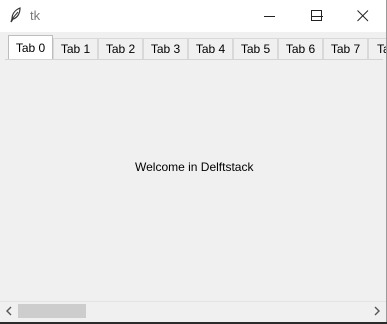  I want to click on chevron-left-icon, so click(9, 311).